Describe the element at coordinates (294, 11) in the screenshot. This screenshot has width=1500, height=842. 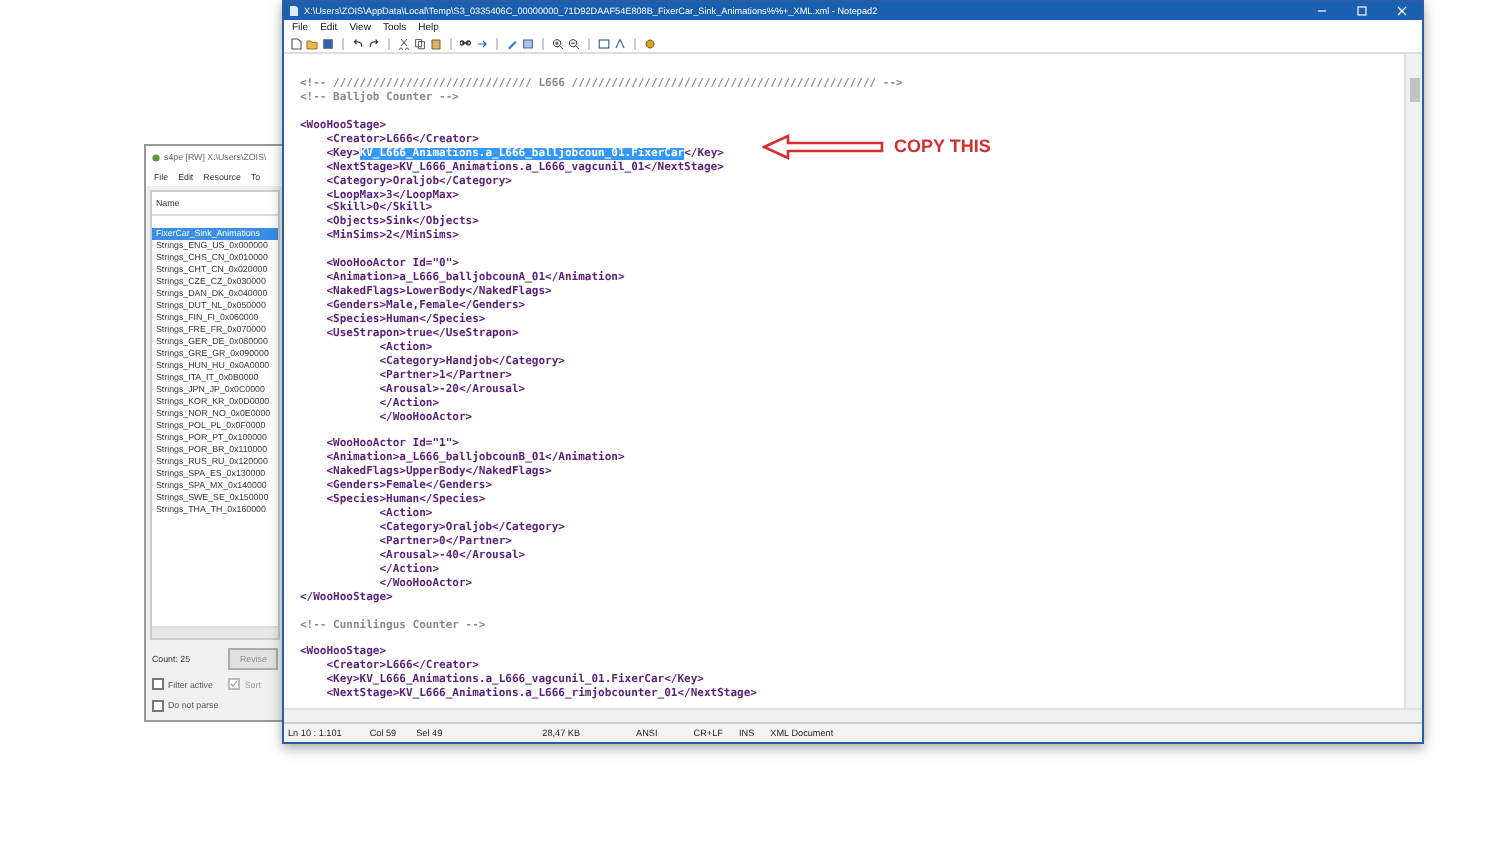
I see `document-icon` at that location.